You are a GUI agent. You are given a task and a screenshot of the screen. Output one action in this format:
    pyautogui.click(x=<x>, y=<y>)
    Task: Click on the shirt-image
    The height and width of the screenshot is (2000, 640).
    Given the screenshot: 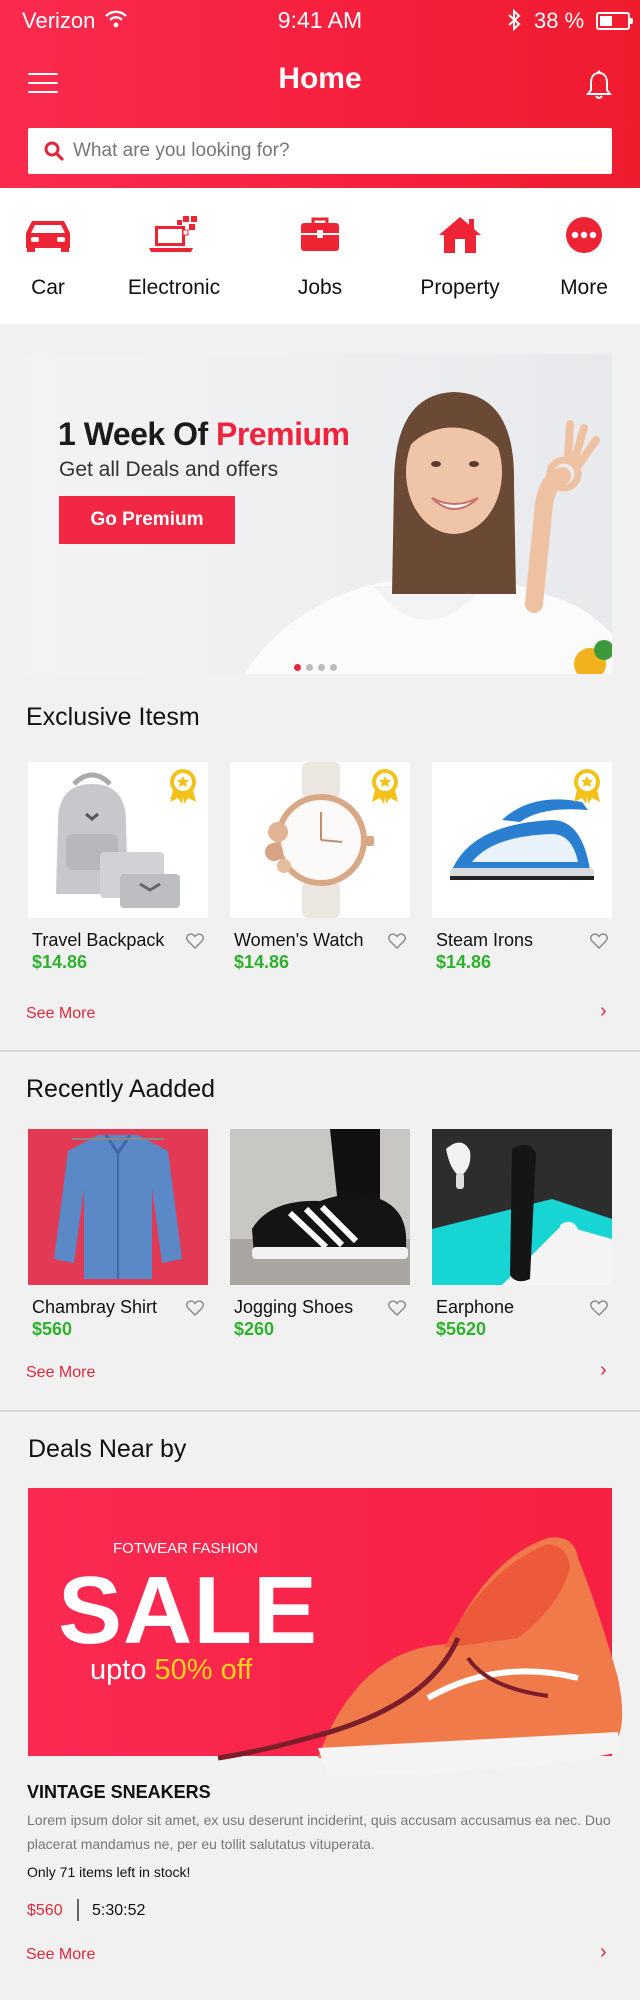 What is the action you would take?
    pyautogui.click(x=118, y=1206)
    